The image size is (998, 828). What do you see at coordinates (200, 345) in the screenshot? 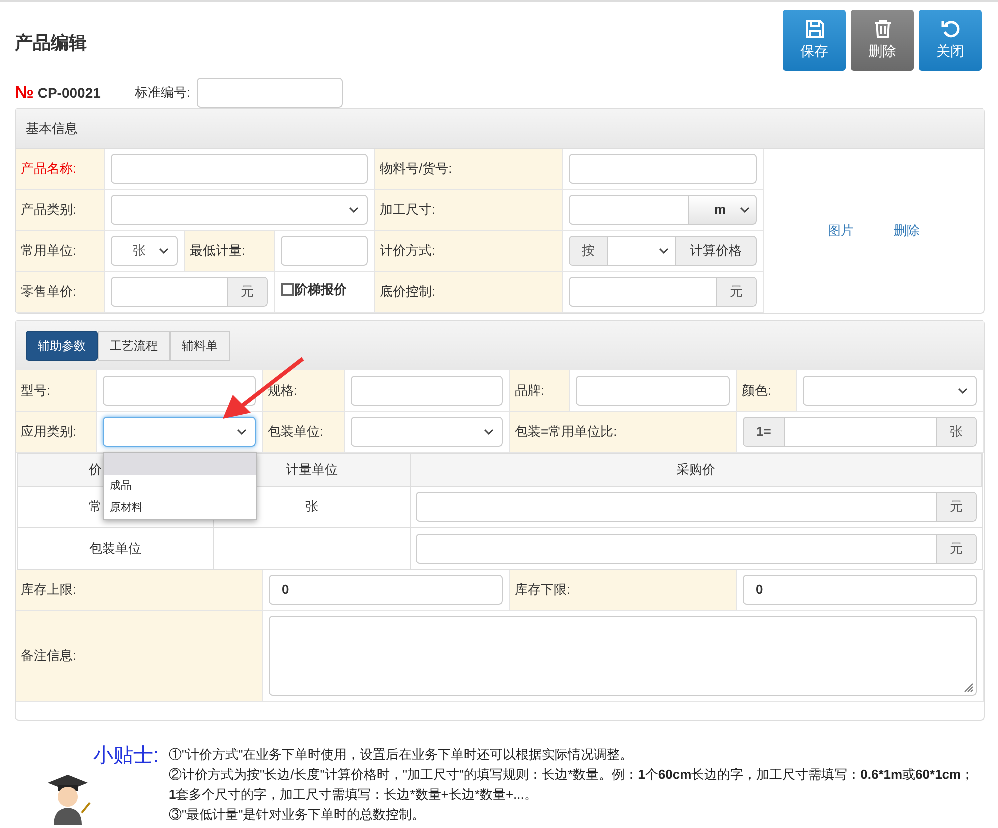
I see `tab: 辅料单` at bounding box center [200, 345].